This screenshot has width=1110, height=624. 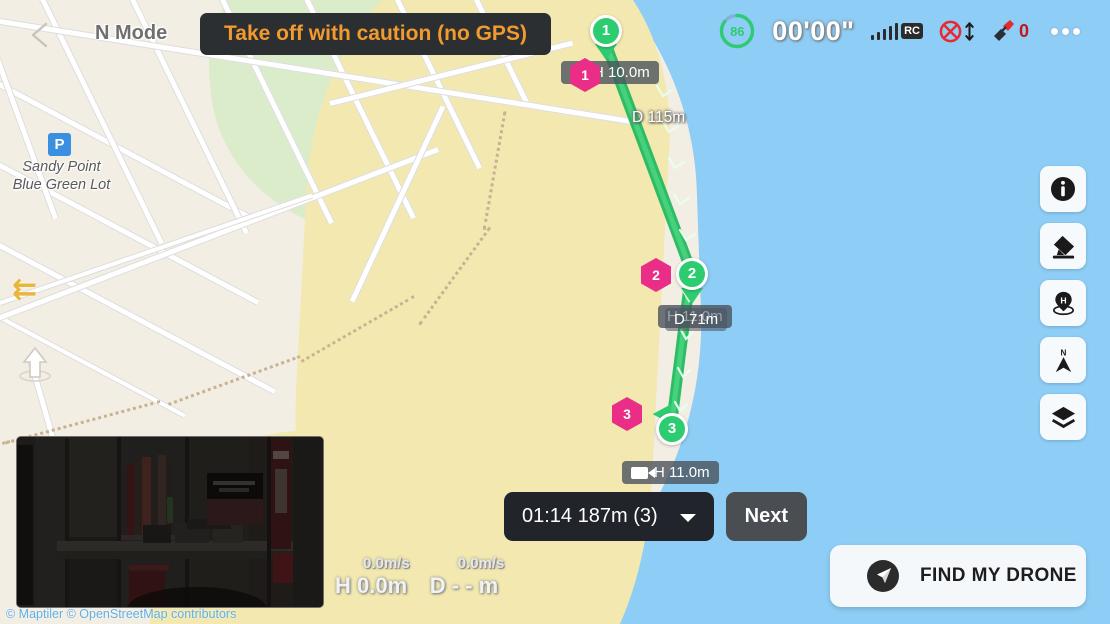 What do you see at coordinates (682, 472) in the screenshot?
I see `waypoint-3-altitude: H 11.0m` at bounding box center [682, 472].